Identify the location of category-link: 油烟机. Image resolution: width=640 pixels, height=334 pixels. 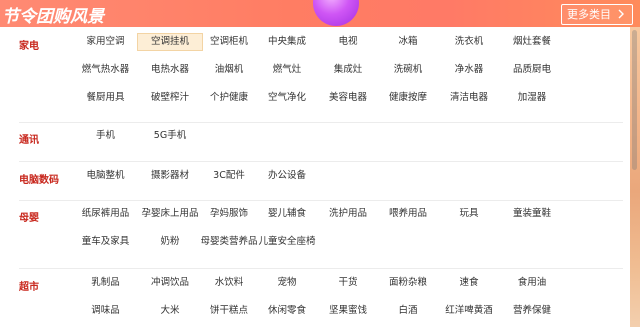
(229, 70).